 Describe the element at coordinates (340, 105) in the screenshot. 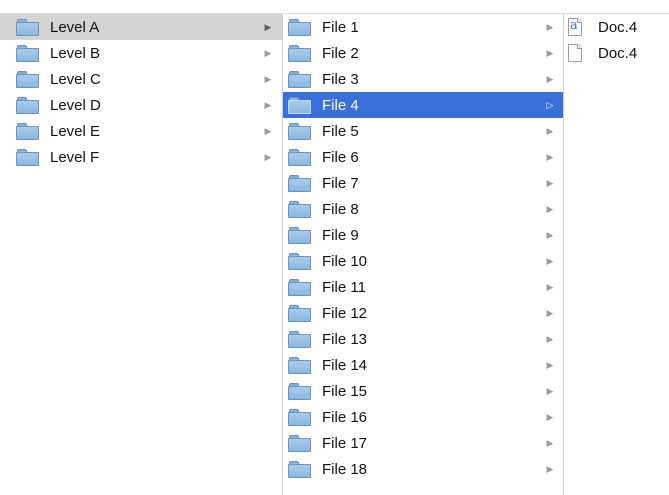

I see `folder-label: File 4` at that location.